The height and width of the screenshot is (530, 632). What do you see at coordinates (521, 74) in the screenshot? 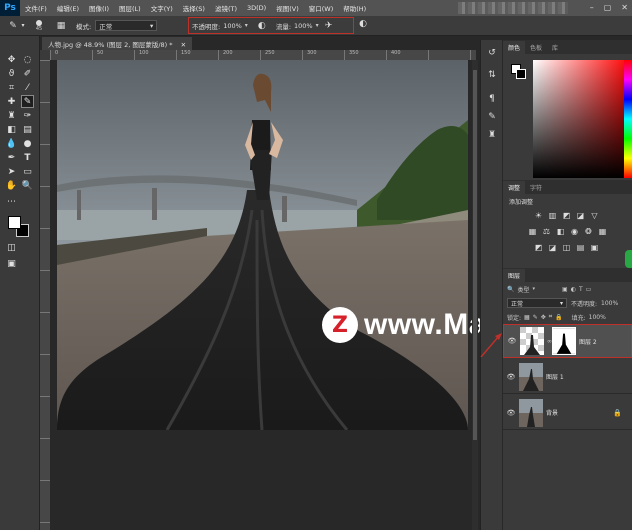
I see `background-swatch` at bounding box center [521, 74].